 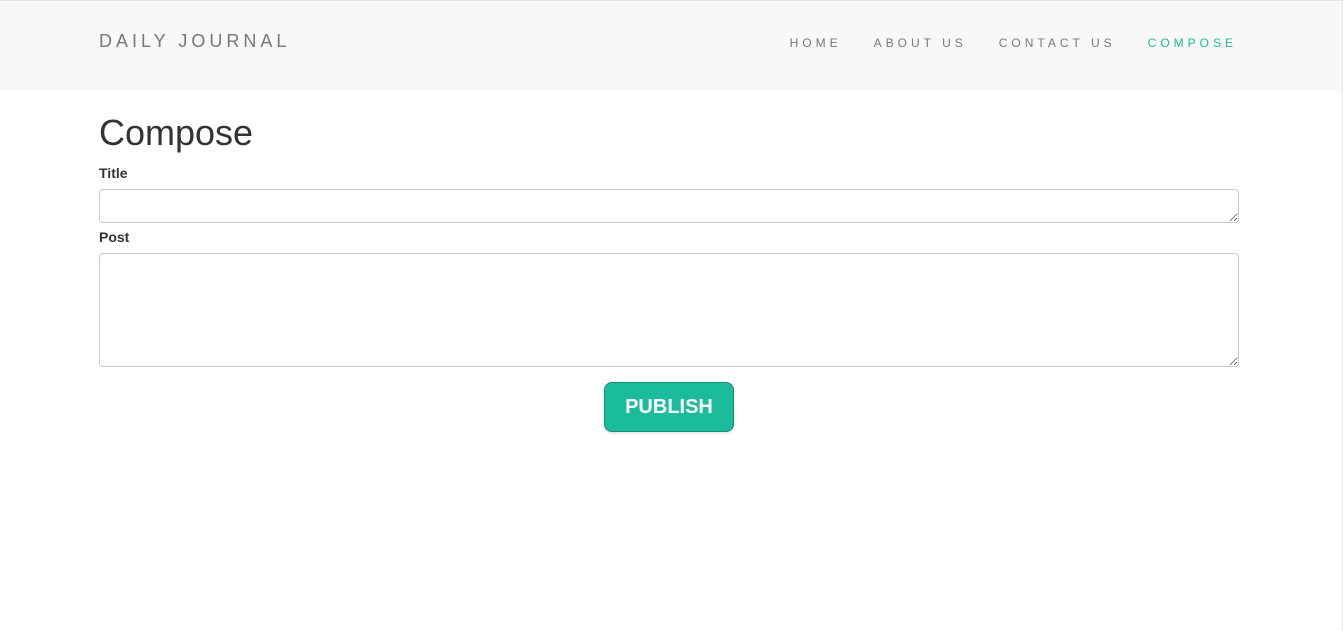 I want to click on nav-item-about-us: ABOUT US, so click(x=920, y=43).